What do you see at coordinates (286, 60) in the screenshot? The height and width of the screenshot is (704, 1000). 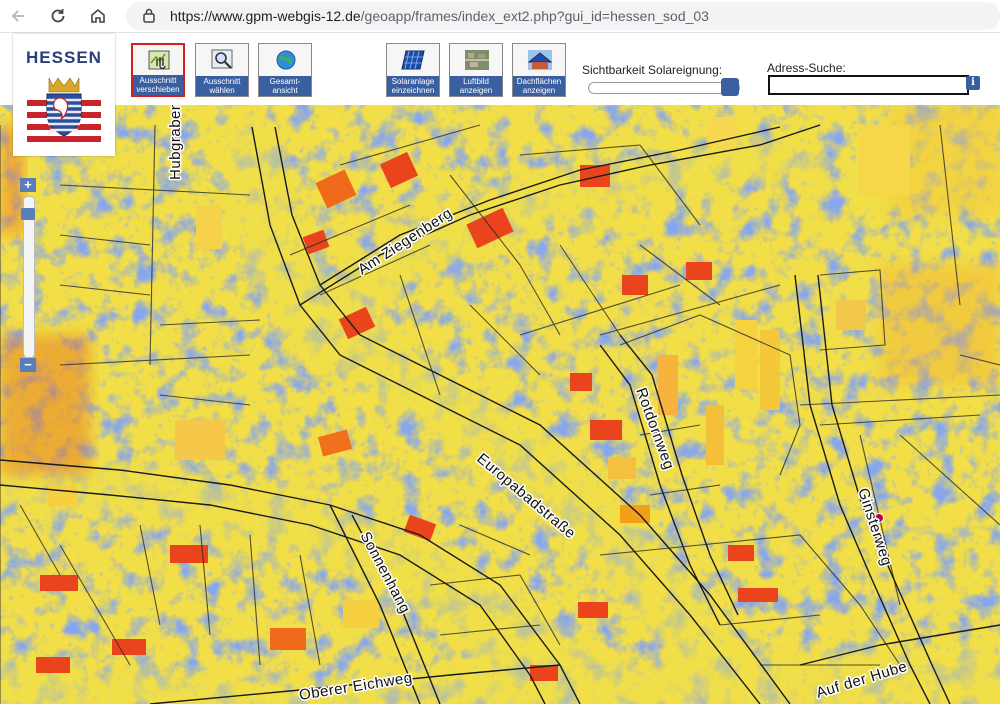 I see `globe-icon` at bounding box center [286, 60].